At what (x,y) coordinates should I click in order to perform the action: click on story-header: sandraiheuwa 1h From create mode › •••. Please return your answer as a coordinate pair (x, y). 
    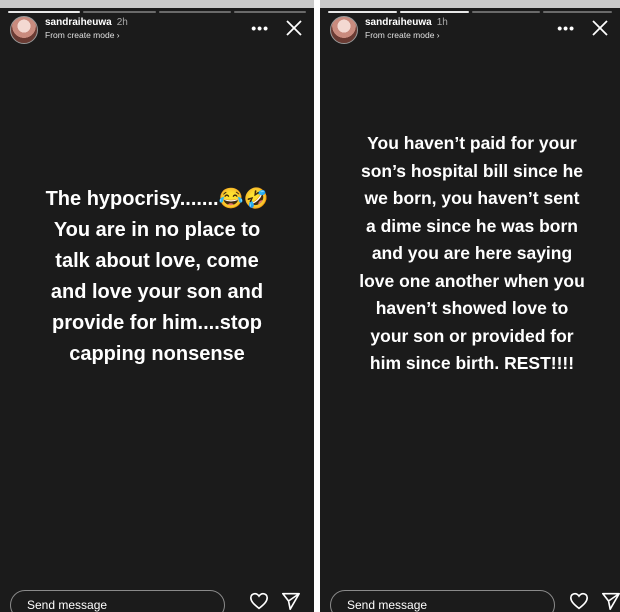
    Looking at the image, I should click on (471, 30).